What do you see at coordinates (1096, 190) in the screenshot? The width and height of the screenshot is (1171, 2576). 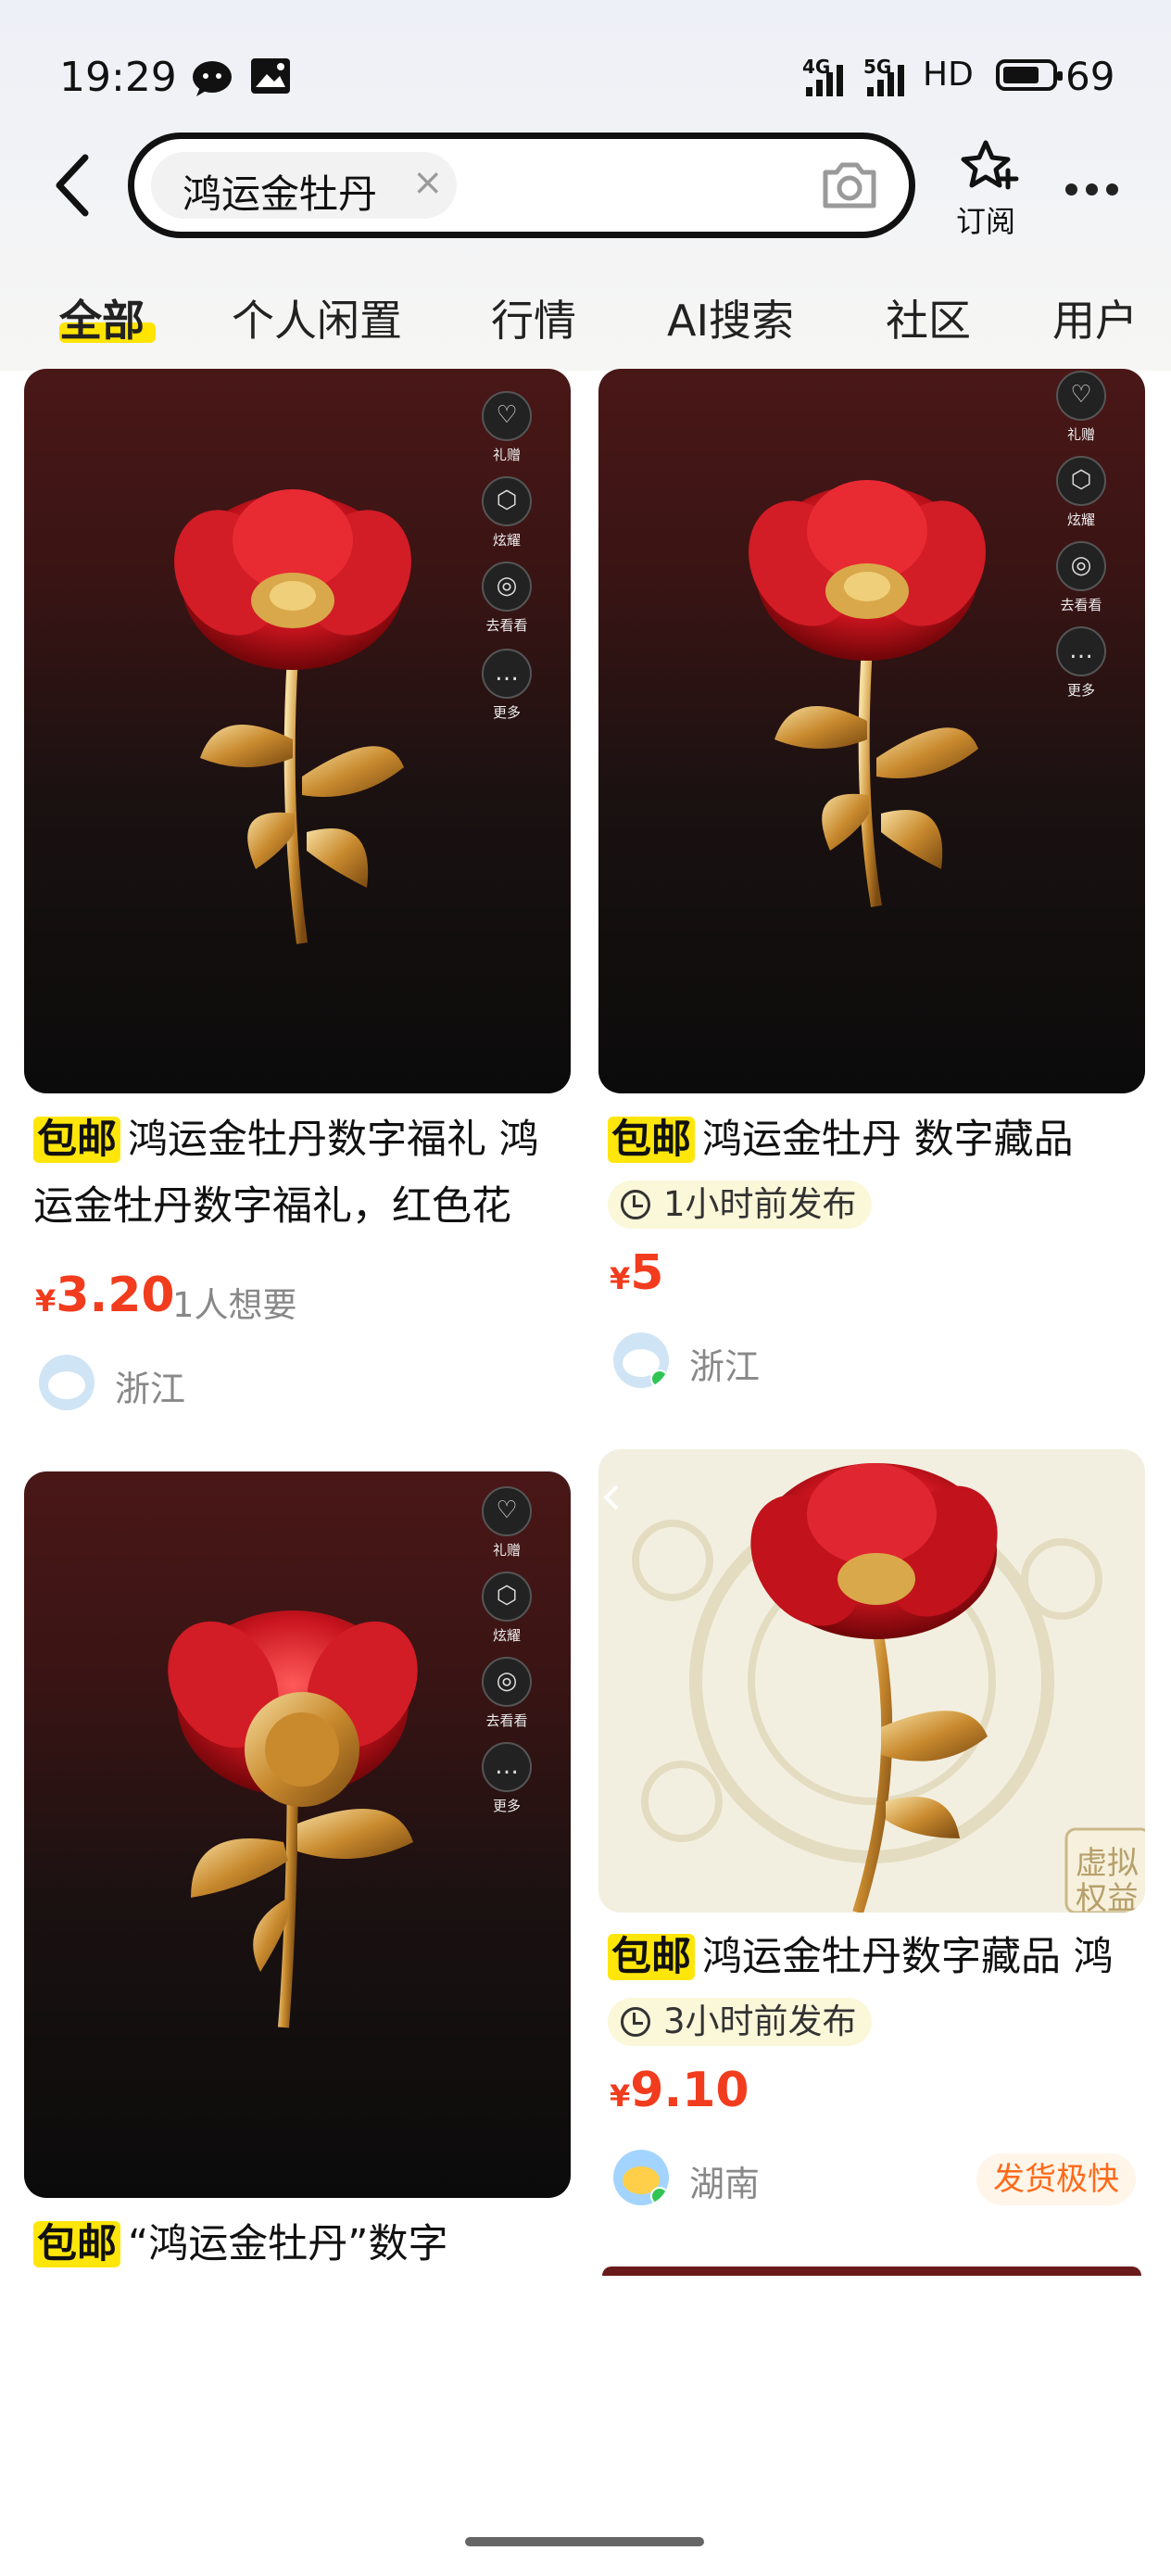 I see `more-options-icon` at bounding box center [1096, 190].